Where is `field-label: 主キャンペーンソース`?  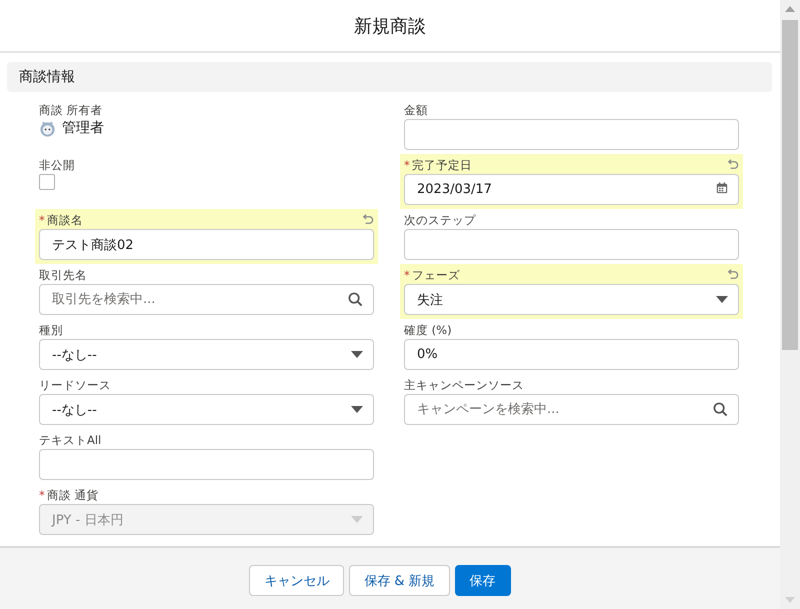 field-label: 主キャンペーンソース is located at coordinates (464, 385).